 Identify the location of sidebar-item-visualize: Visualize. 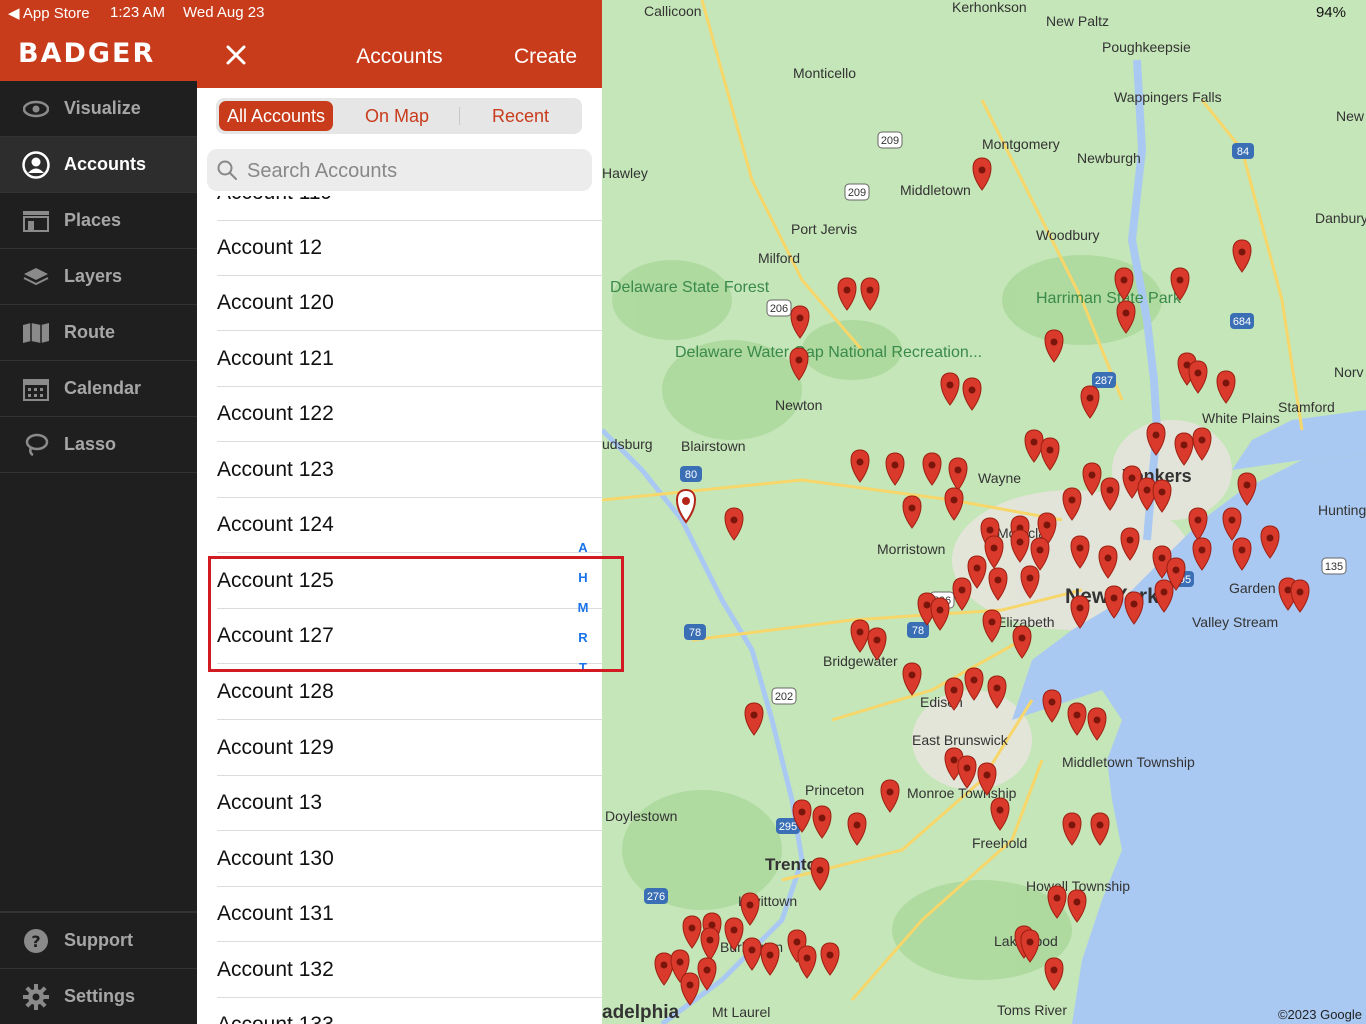
(98, 109).